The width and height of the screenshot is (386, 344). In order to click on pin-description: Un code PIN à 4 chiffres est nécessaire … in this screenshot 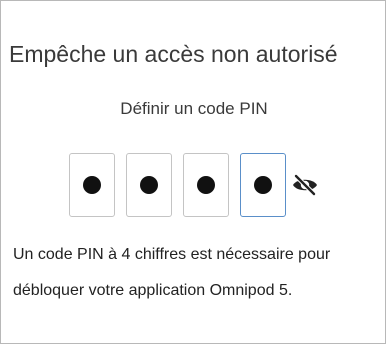, I will do `click(172, 272)`.